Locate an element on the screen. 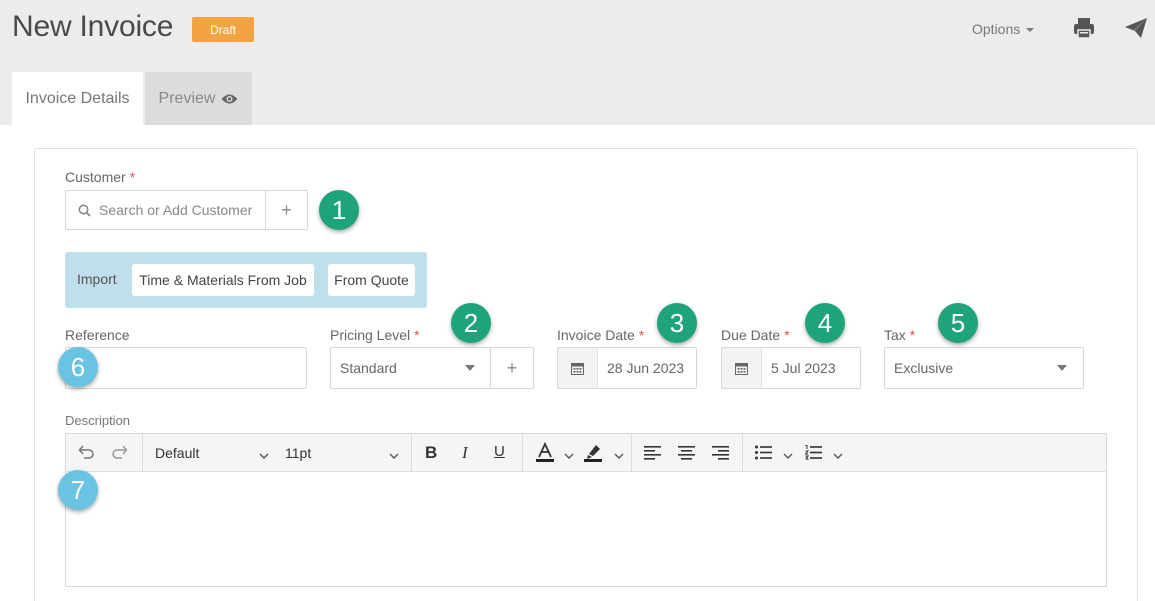 The height and width of the screenshot is (601, 1155). due-date-value: 5 Jul 2023 is located at coordinates (803, 368).